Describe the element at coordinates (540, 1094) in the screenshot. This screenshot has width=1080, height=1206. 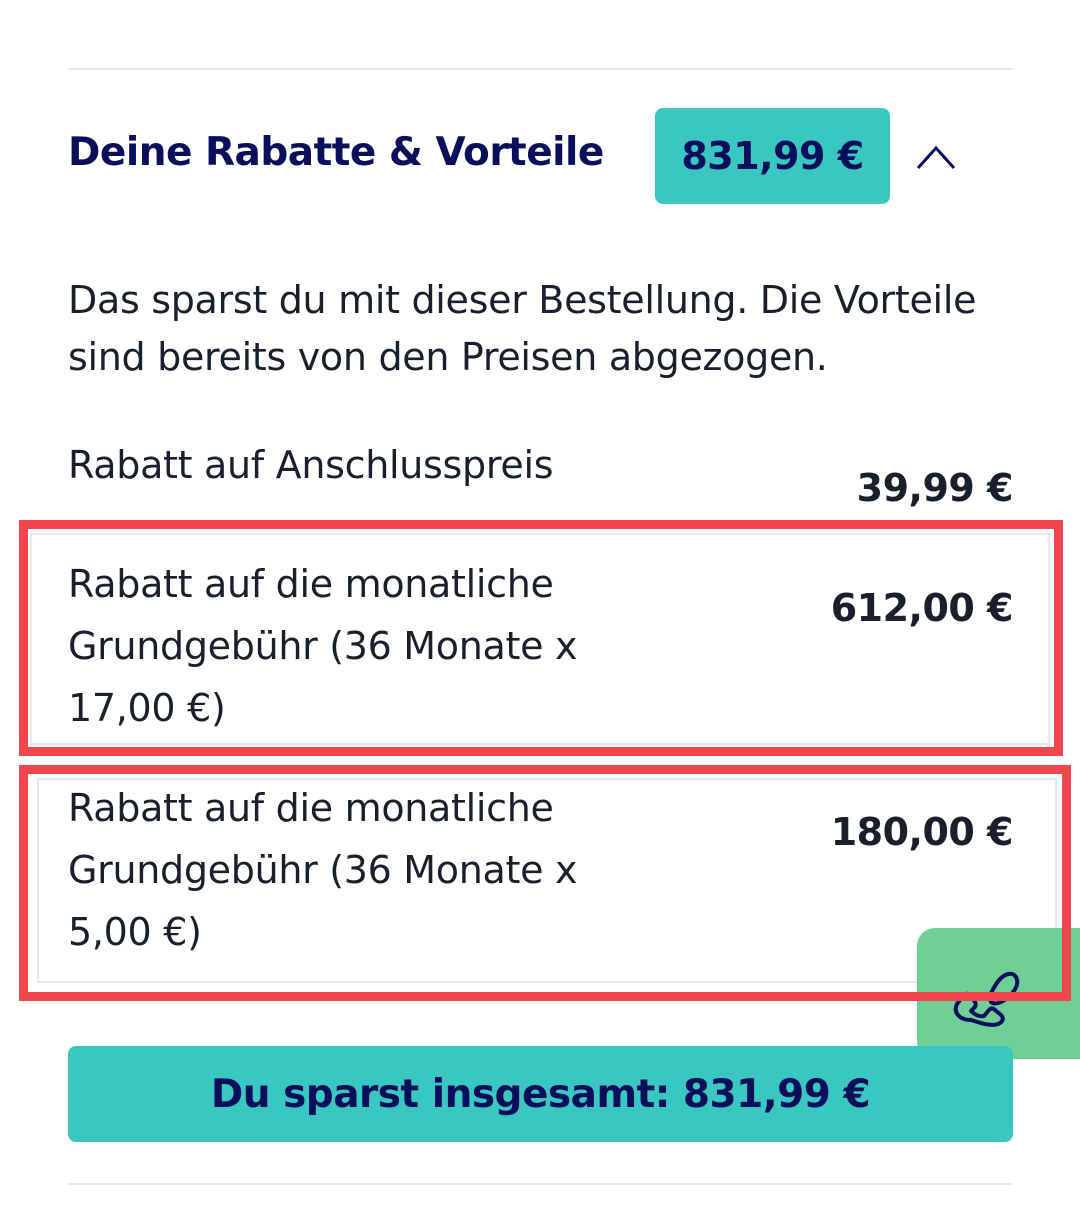
I see `total-savings-button: Du sparst insgesamt: 831,99 €` at that location.